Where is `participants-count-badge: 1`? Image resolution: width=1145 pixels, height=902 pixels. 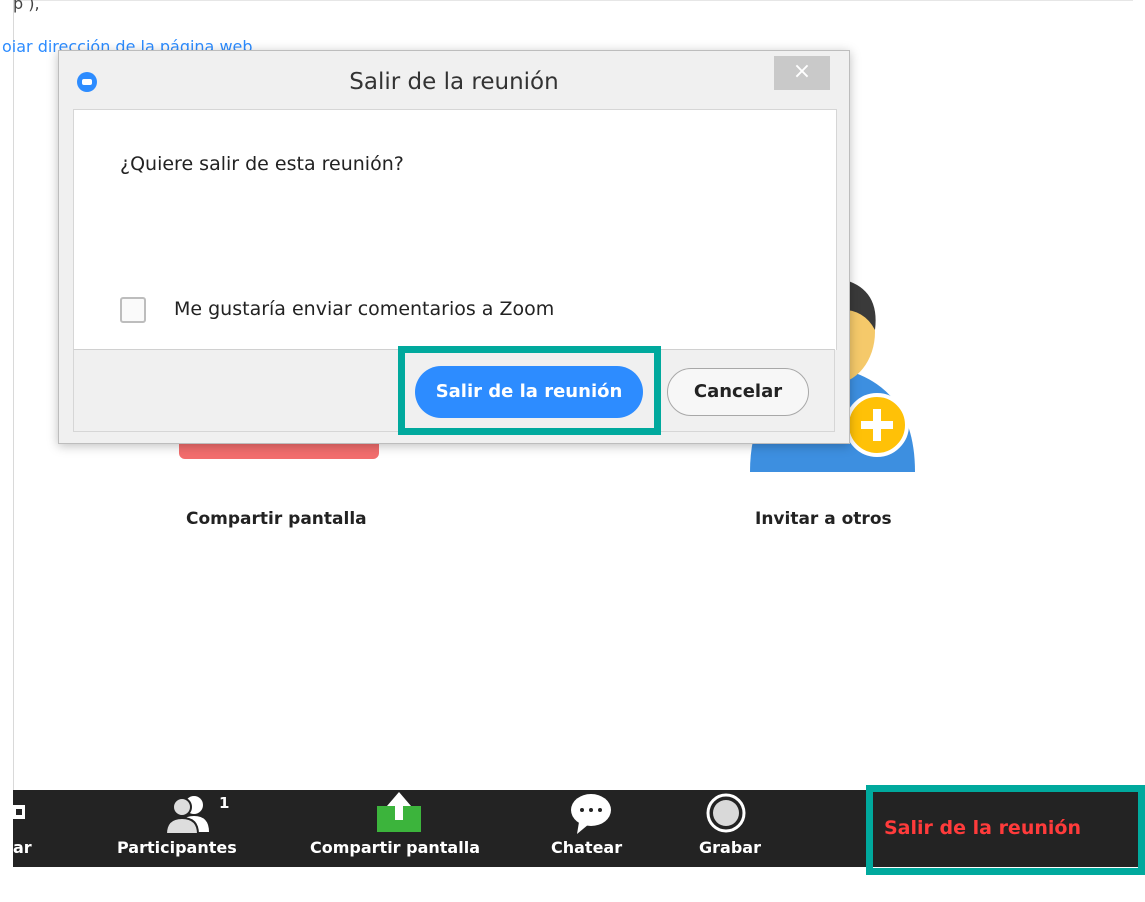 participants-count-badge: 1 is located at coordinates (224, 803).